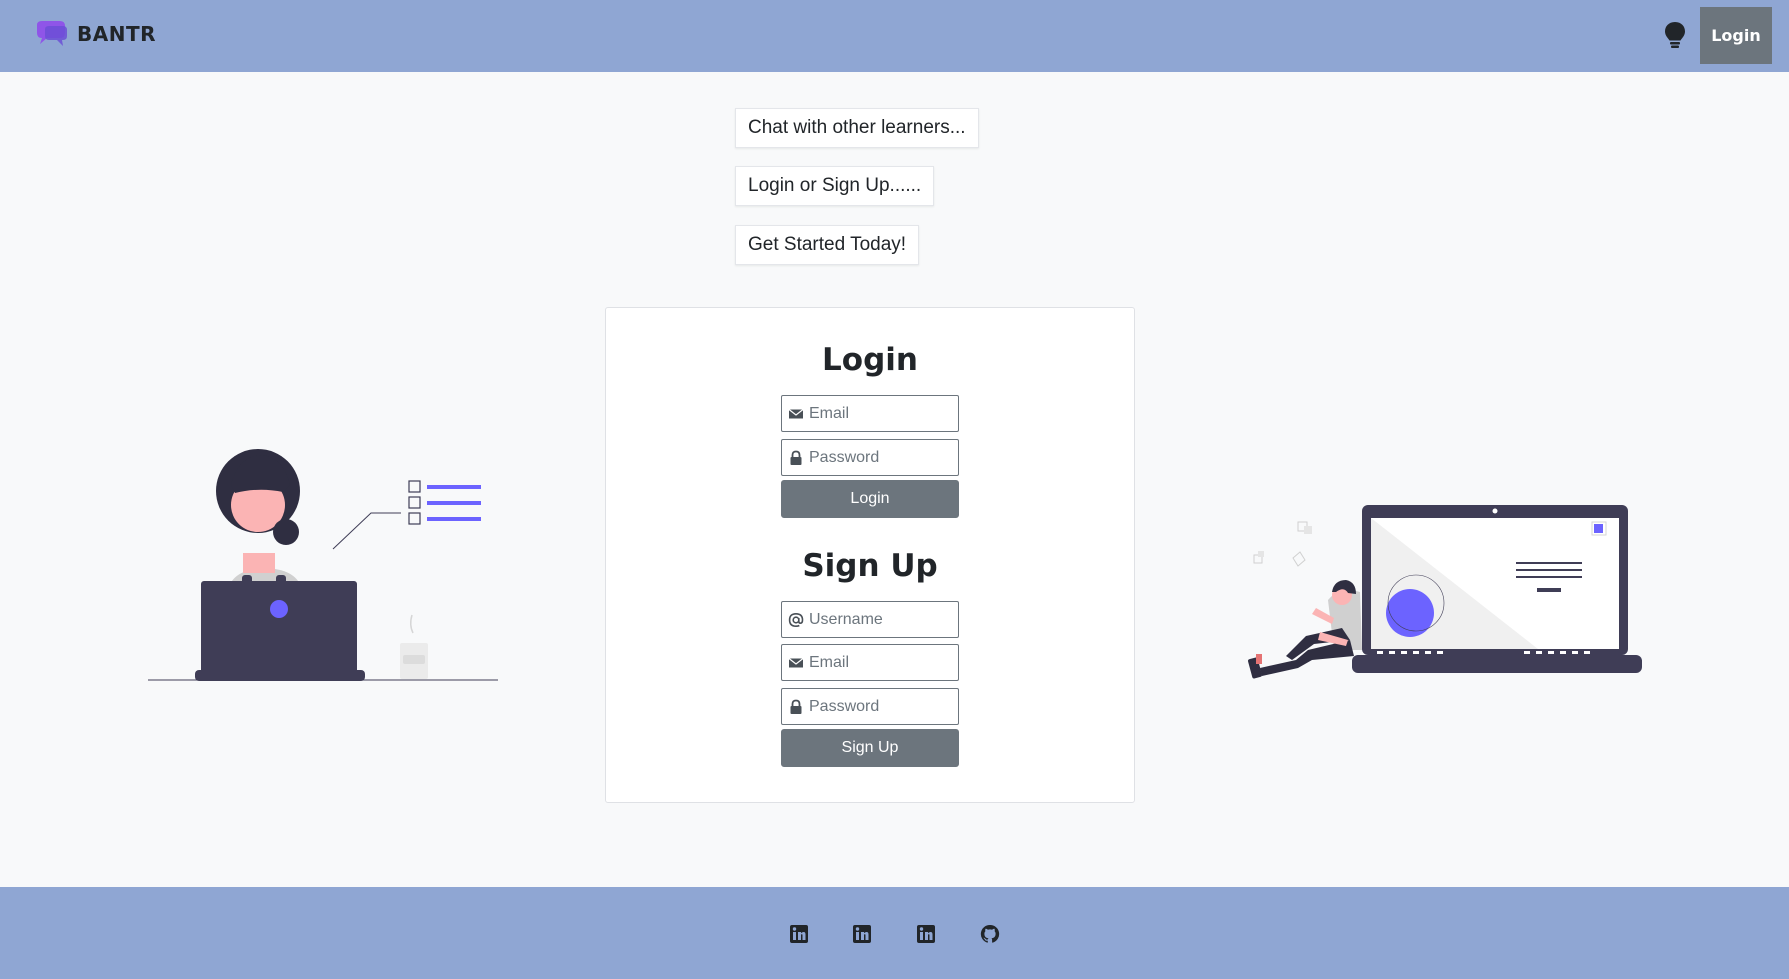  I want to click on brand: BANTR, so click(94, 34).